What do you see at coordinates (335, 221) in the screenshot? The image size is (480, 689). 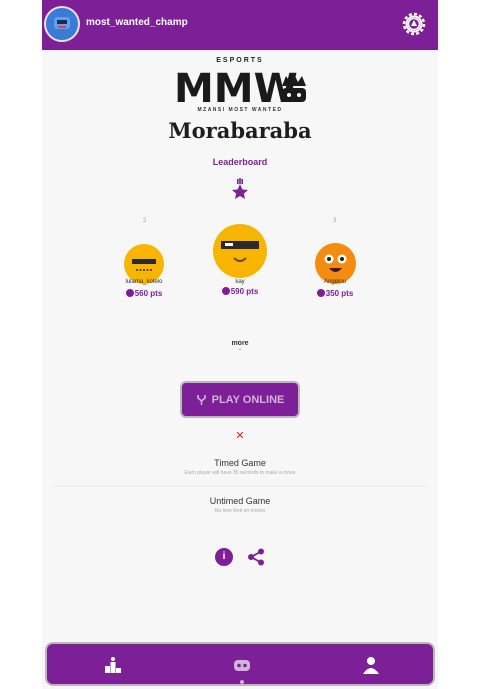 I see `rank-3-label: 3` at bounding box center [335, 221].